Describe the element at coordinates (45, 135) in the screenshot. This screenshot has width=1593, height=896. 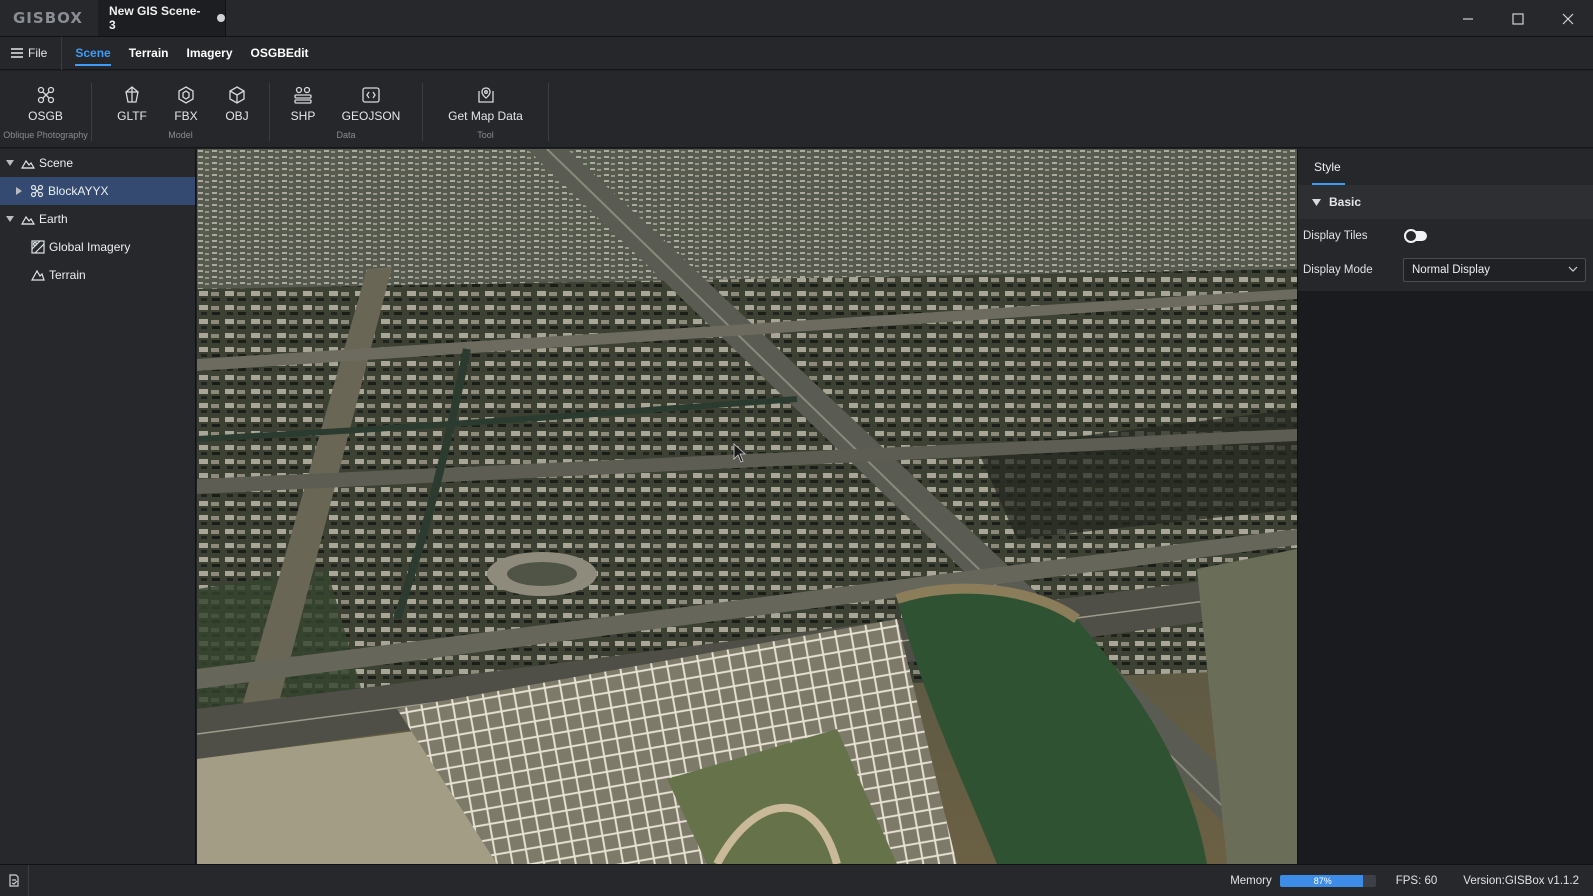
I see `group-label-oblique: Oblique Photography` at that location.